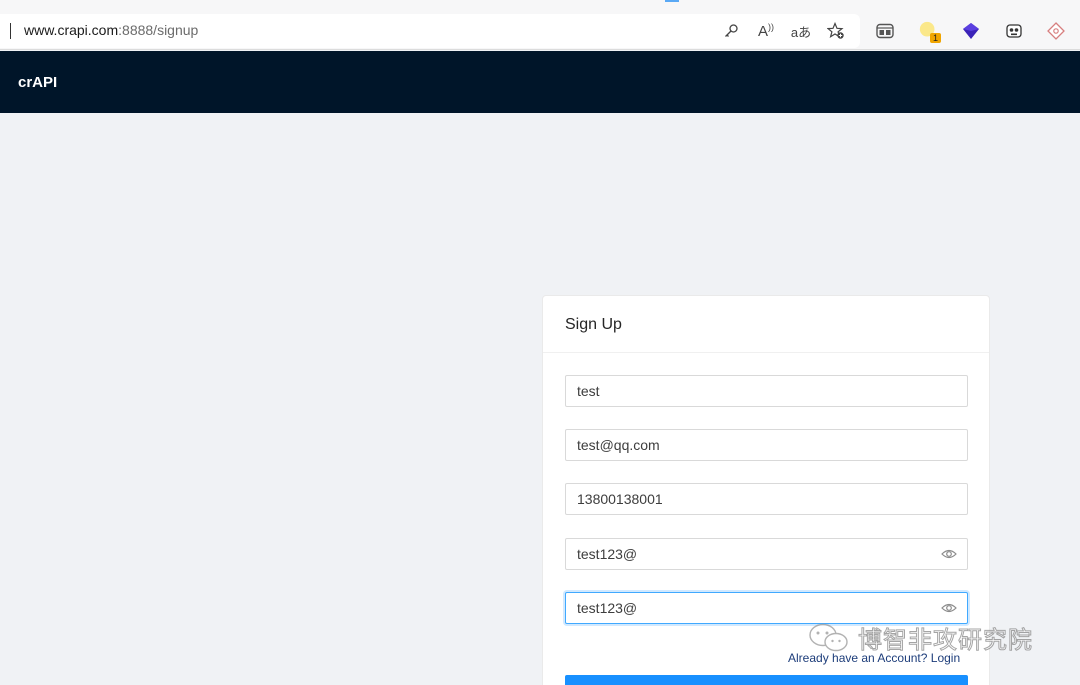 The width and height of the screenshot is (1080, 685). What do you see at coordinates (766, 608) in the screenshot?
I see `confirm-password-input` at bounding box center [766, 608].